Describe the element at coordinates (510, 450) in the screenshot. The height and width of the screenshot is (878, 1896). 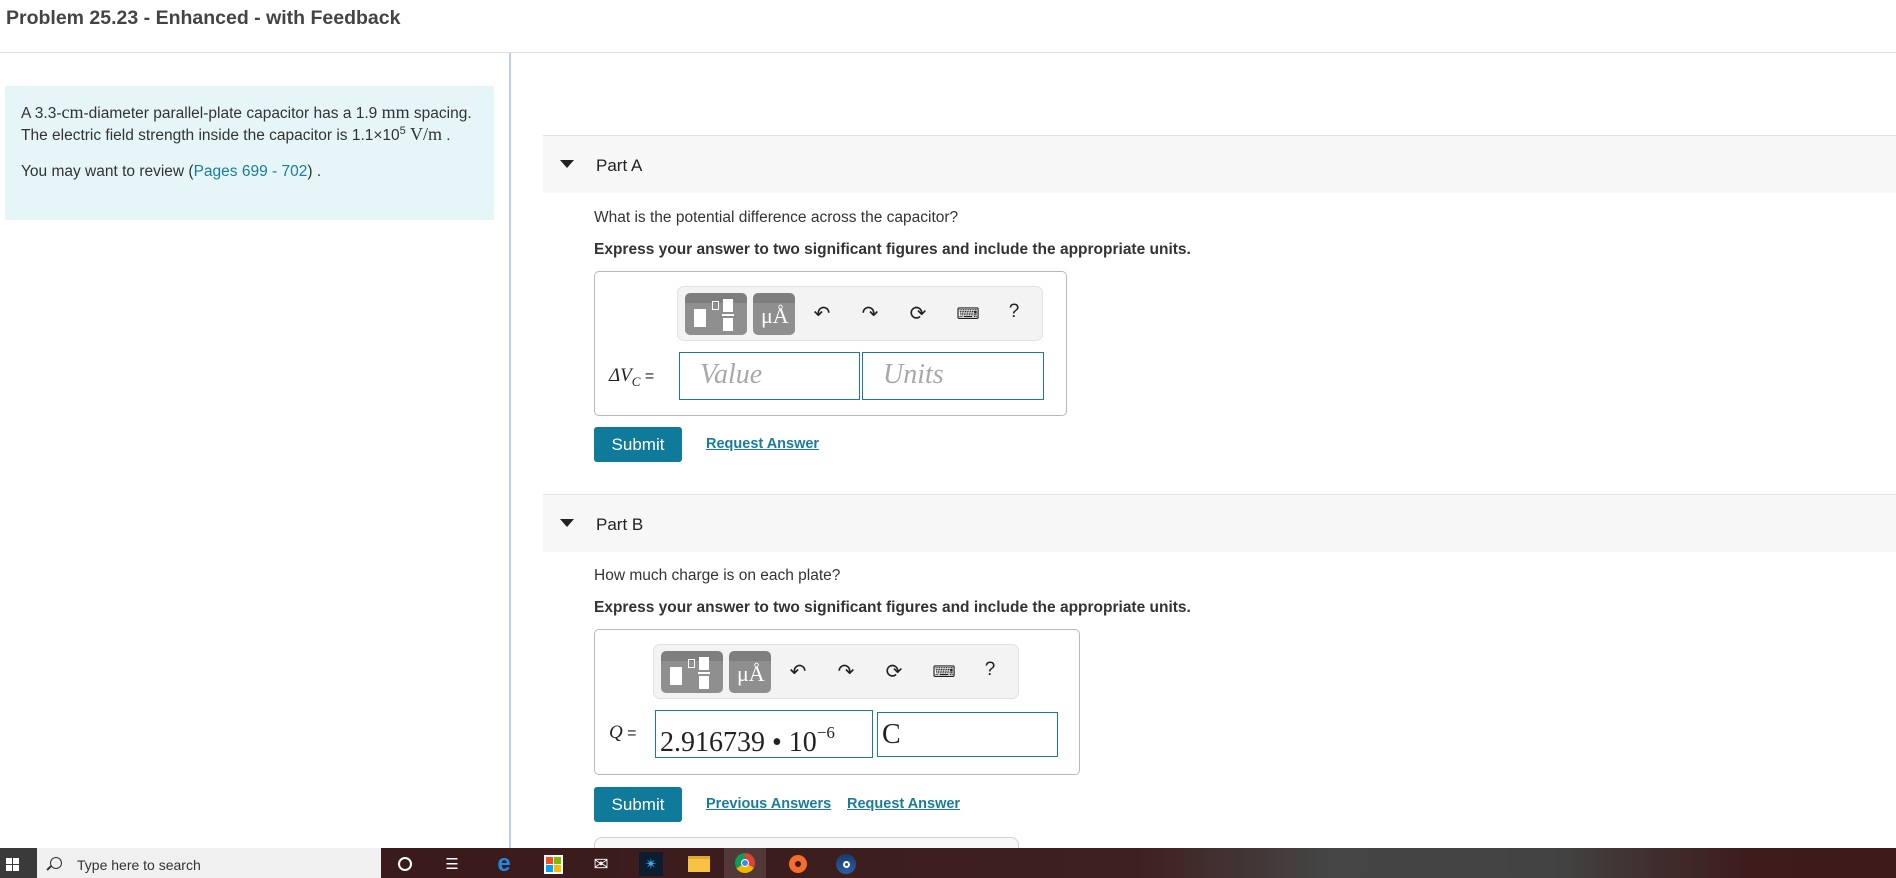
I see `panel-divider` at that location.